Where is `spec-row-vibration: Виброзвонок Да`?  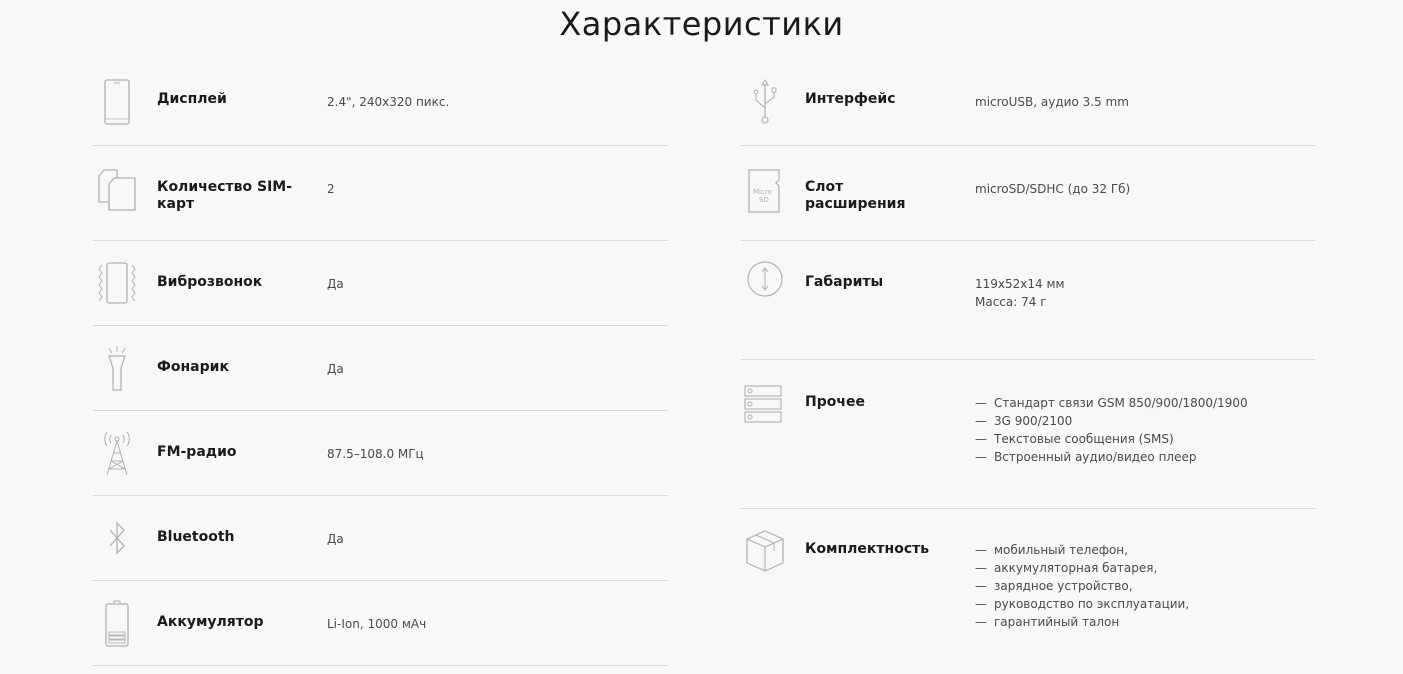
spec-row-vibration: Виброзвонок Да is located at coordinates (380, 283).